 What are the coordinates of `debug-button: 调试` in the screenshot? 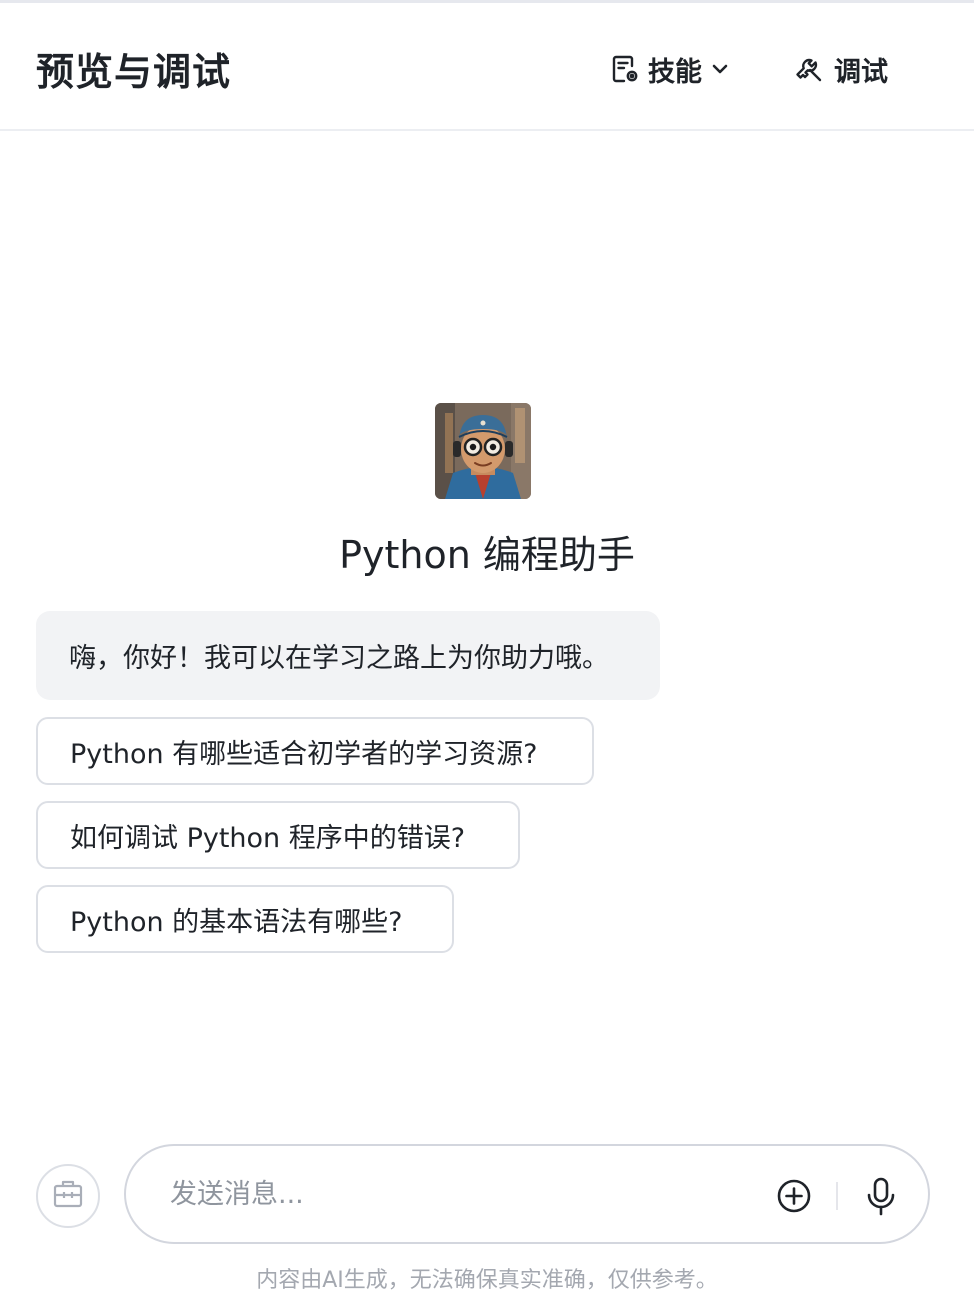 It's located at (841, 69).